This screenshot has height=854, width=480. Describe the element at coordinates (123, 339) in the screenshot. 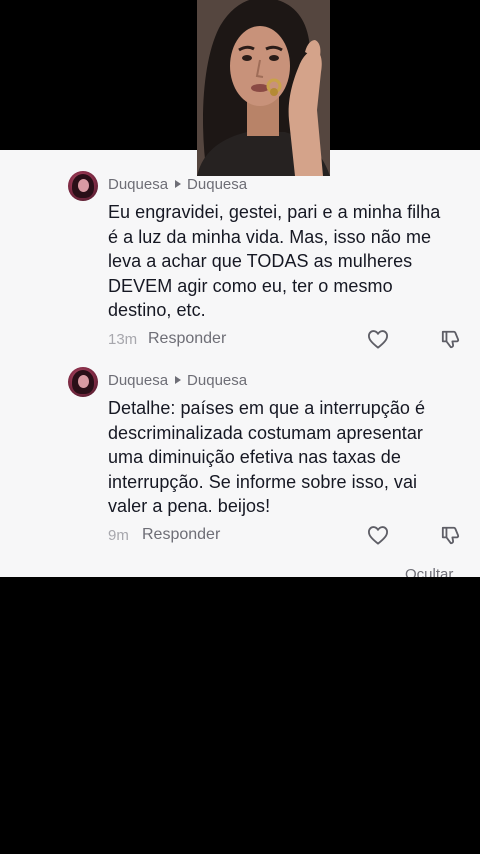

I see `comment-time: 13m` at that location.